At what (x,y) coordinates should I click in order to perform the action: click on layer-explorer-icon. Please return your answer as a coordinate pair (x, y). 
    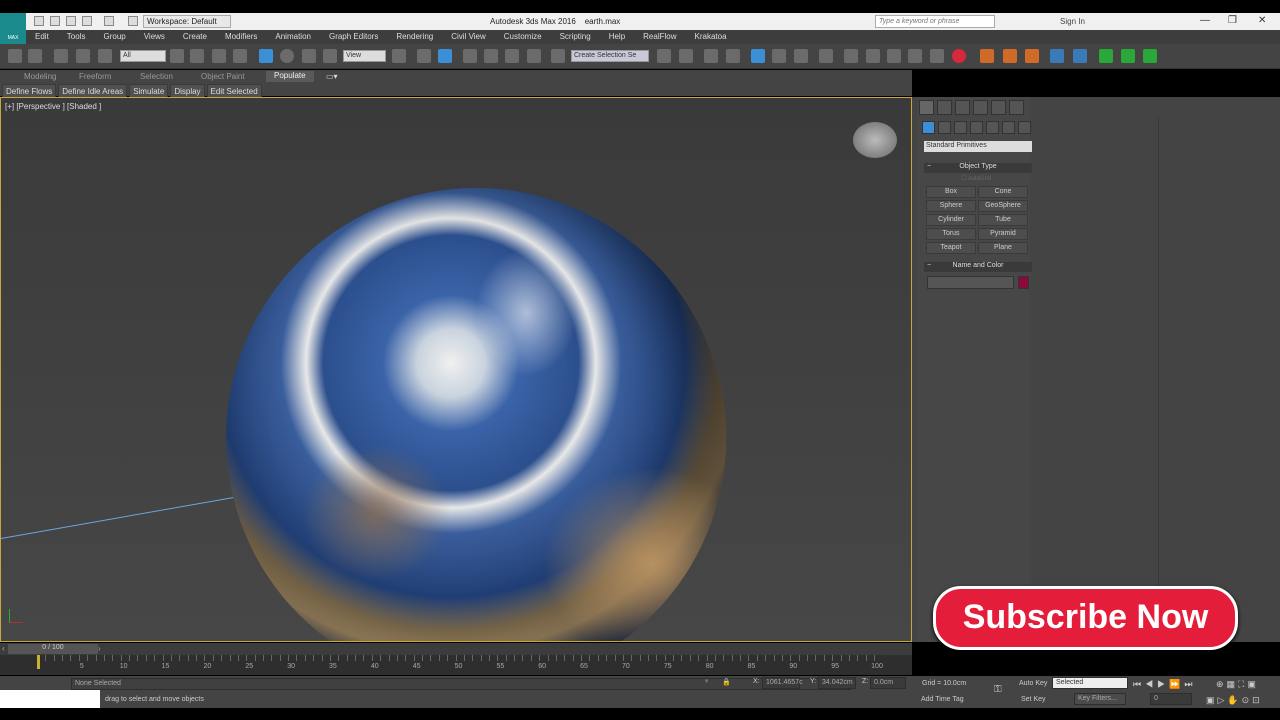
    Looking at the image, I should click on (711, 56).